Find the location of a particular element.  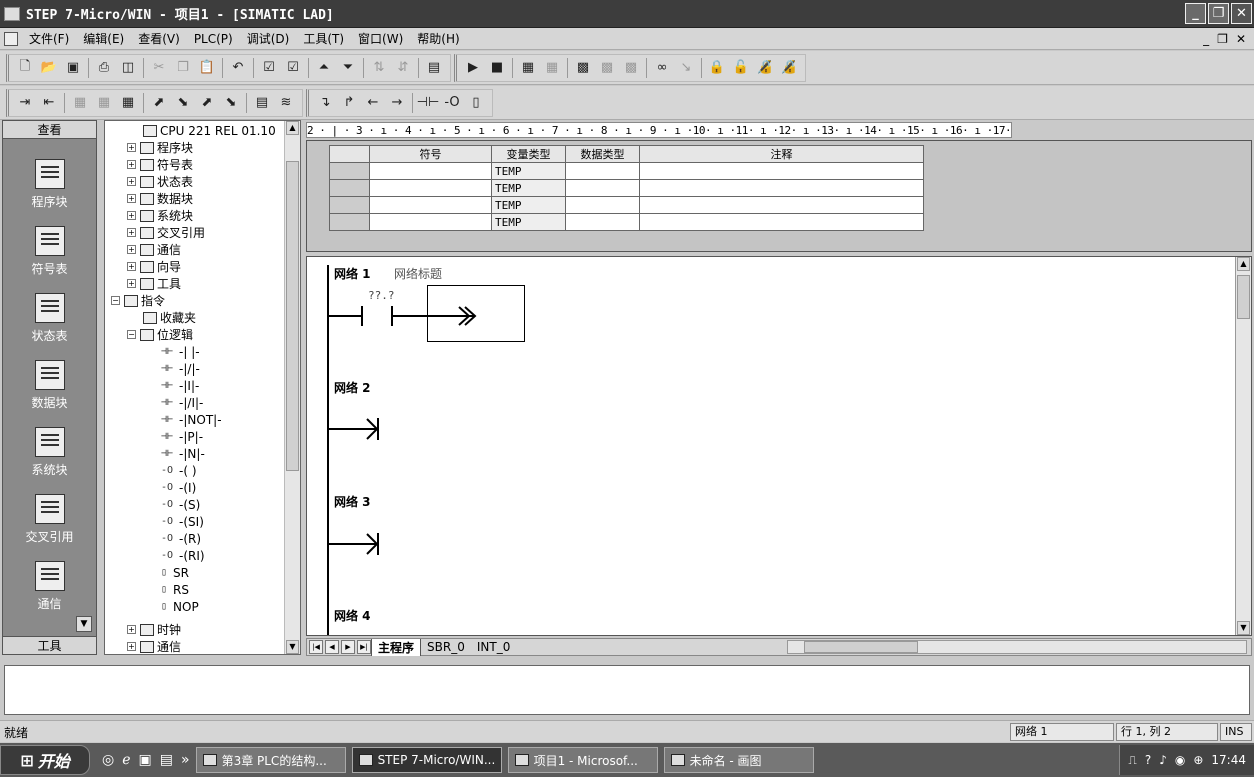

copy-icon: ❐ is located at coordinates (183, 68).